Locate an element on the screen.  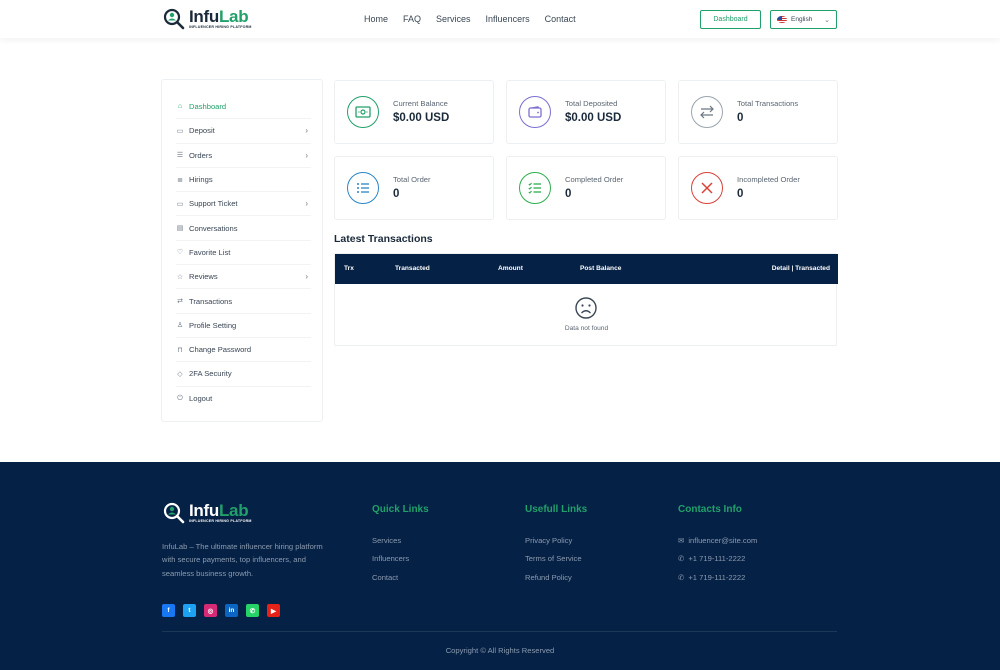
card-label: Total Order is located at coordinates (412, 179).